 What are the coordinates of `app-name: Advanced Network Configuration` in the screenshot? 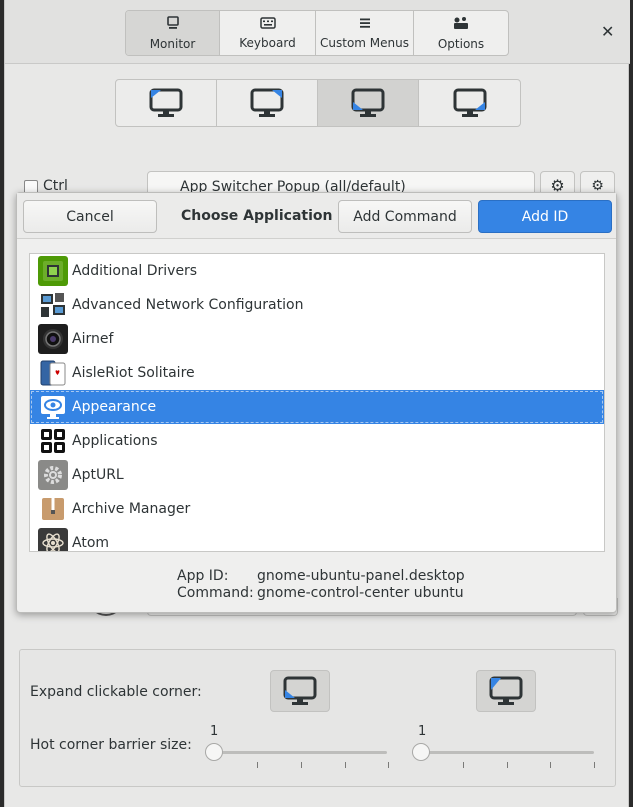 It's located at (188, 305).